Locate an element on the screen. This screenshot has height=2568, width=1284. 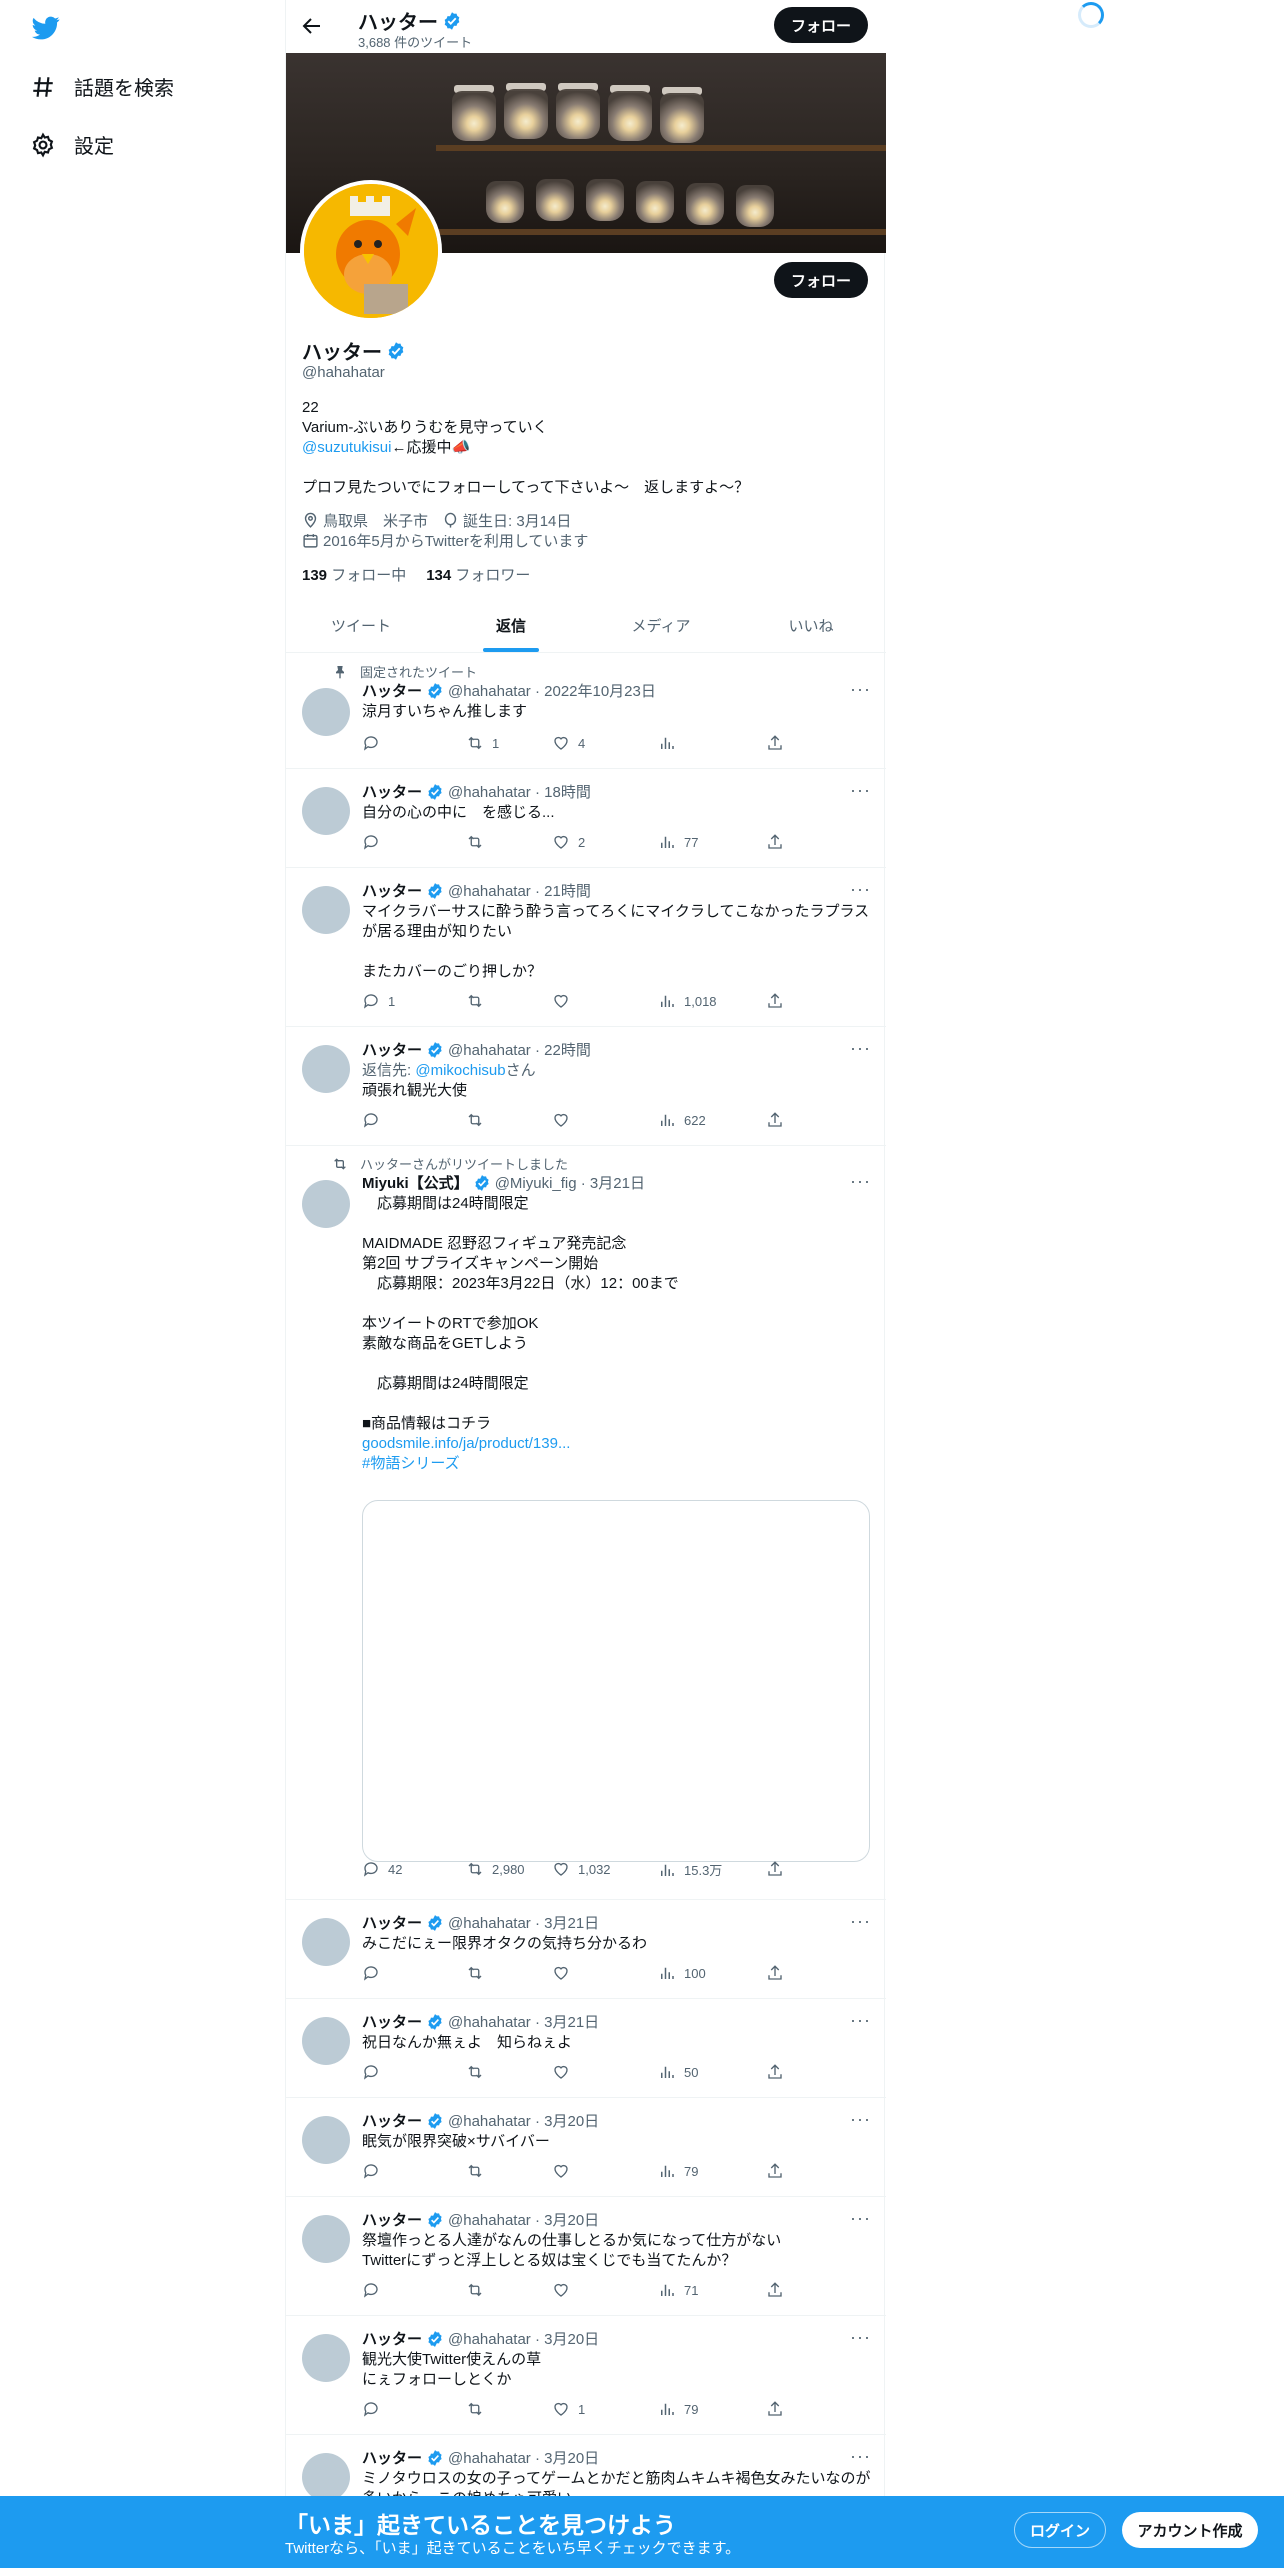
views-button: 622 is located at coordinates (682, 1120).